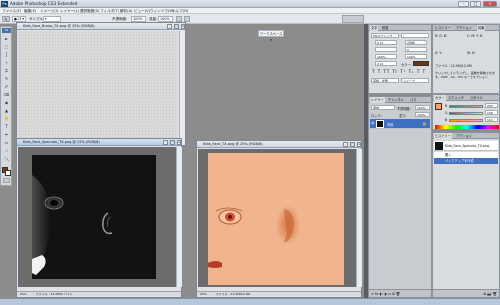 Image resolution: width=500 pixels, height=305 pixels. What do you see at coordinates (6, 126) in the screenshot?
I see `type-tool-icon: T` at bounding box center [6, 126].